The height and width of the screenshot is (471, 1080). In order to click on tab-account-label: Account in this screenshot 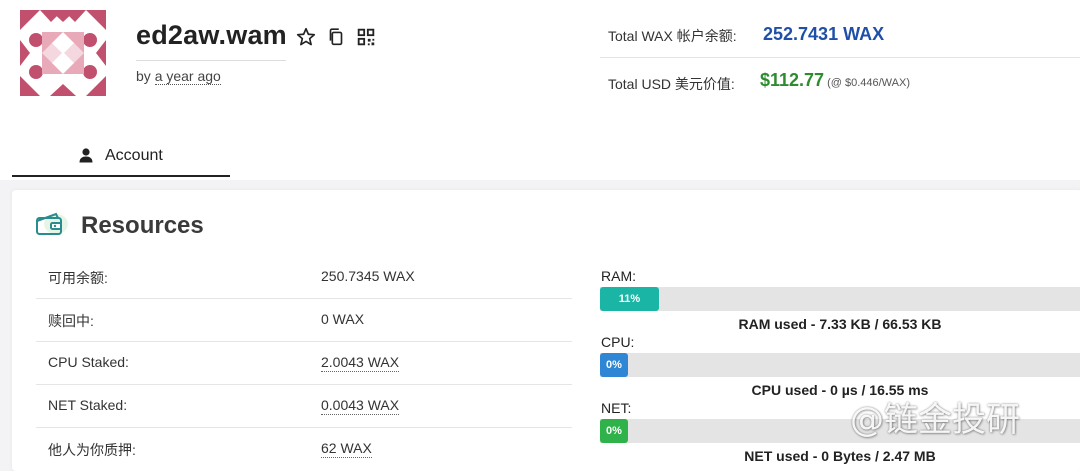, I will do `click(134, 155)`.